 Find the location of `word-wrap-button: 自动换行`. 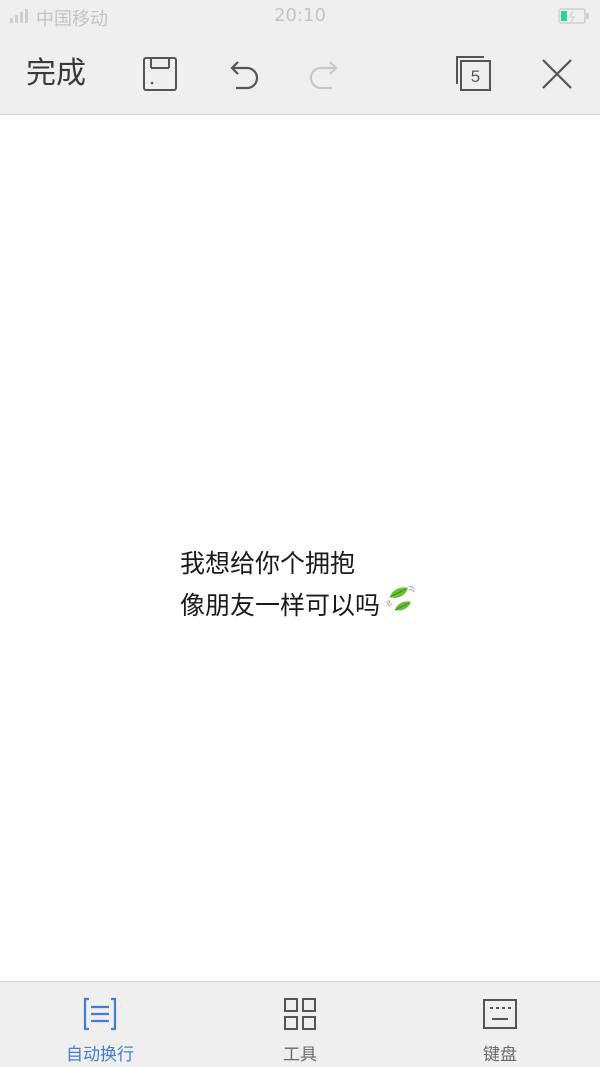

word-wrap-button: 自动换行 is located at coordinates (100, 1024).